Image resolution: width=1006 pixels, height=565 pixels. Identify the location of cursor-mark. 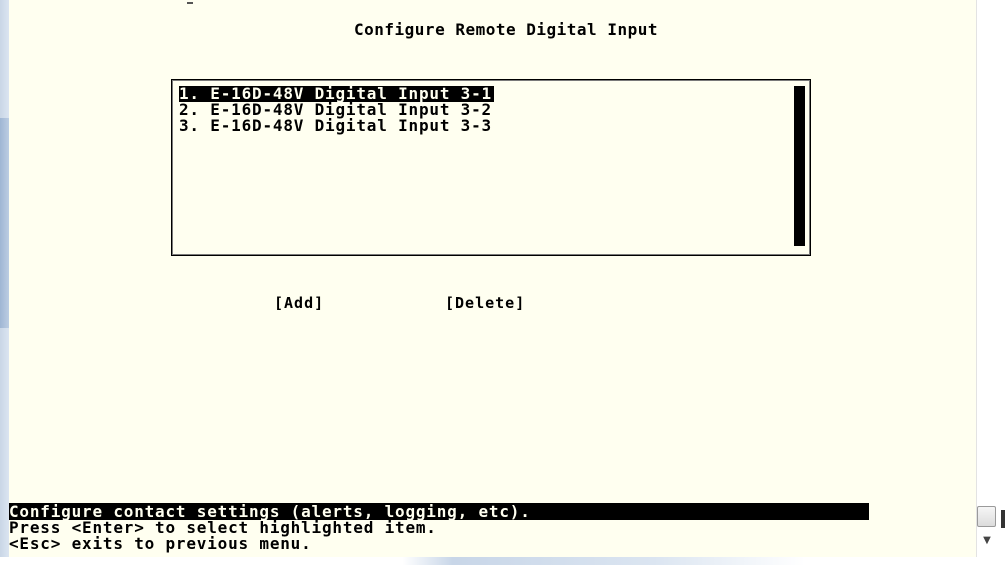
(190, 3).